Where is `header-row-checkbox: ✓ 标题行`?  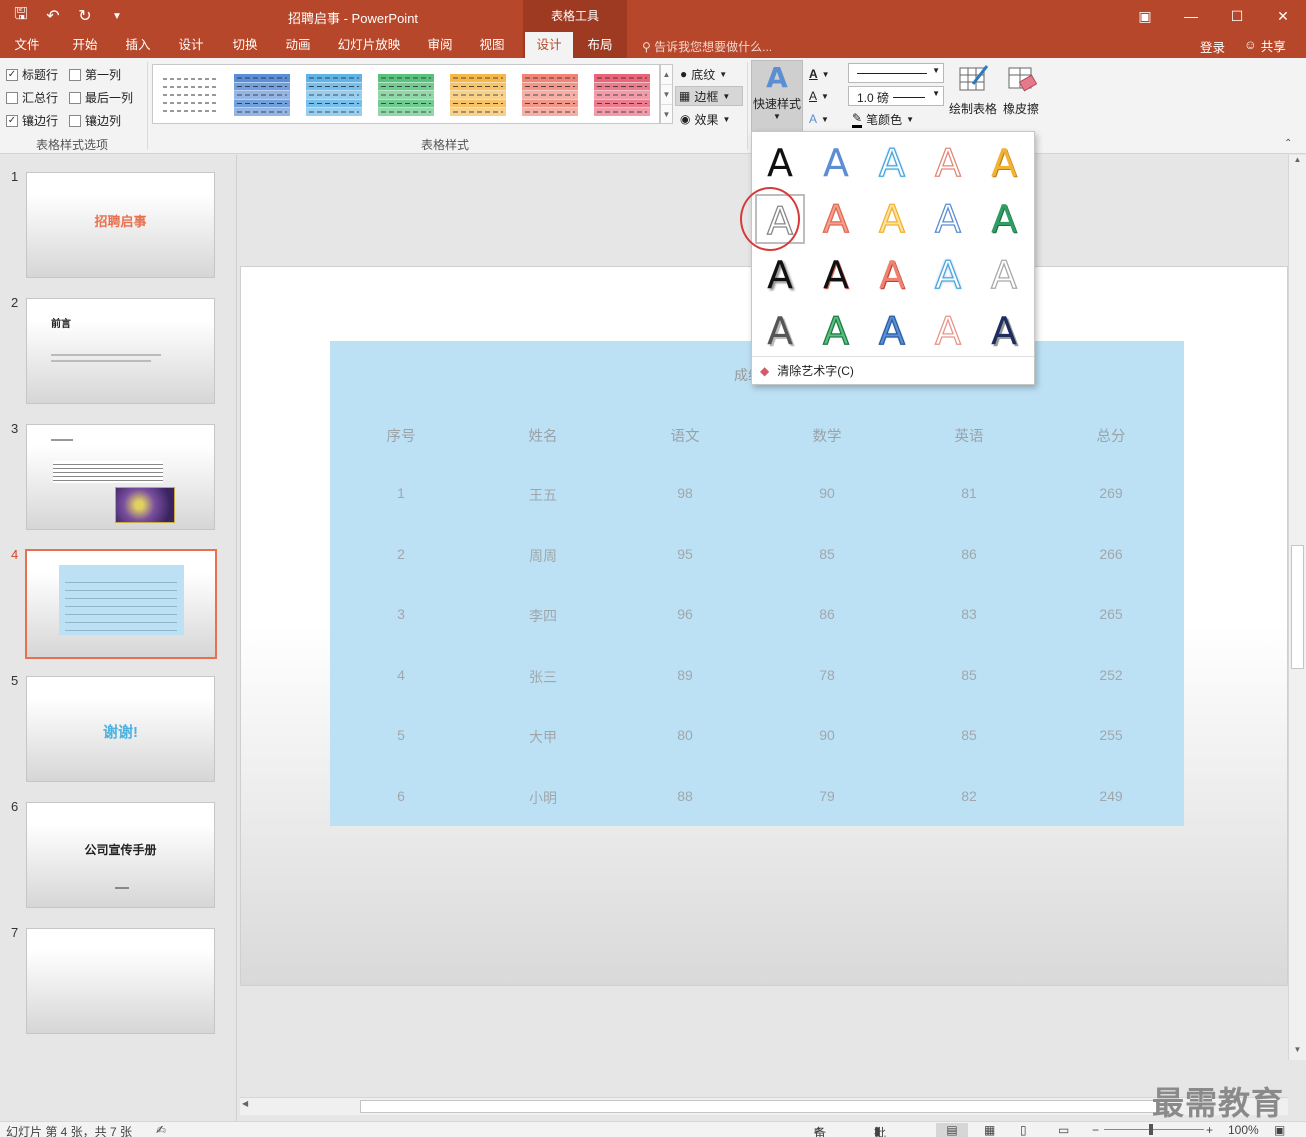
header-row-checkbox: ✓ 标题行 is located at coordinates (32, 74).